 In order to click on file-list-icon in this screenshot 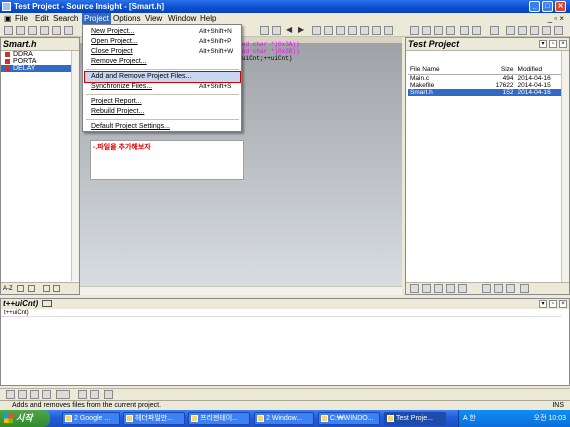, I will do `click(426, 288)`.